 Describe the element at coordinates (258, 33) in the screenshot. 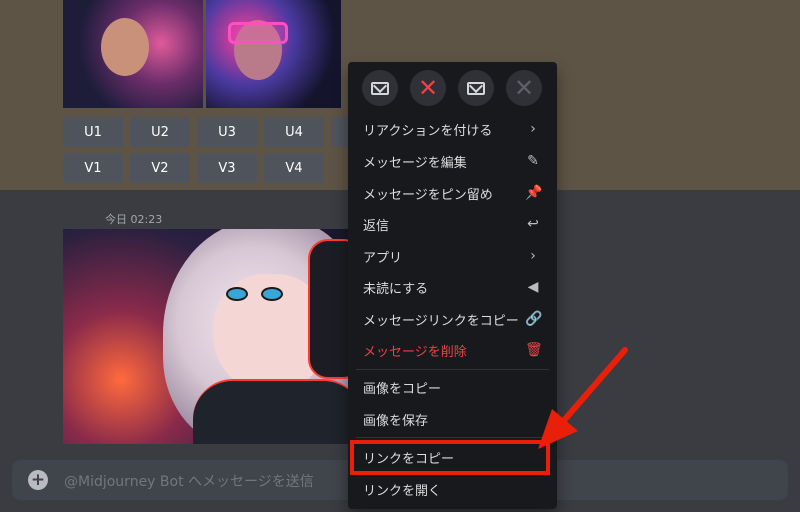

I see `vr-visor` at that location.